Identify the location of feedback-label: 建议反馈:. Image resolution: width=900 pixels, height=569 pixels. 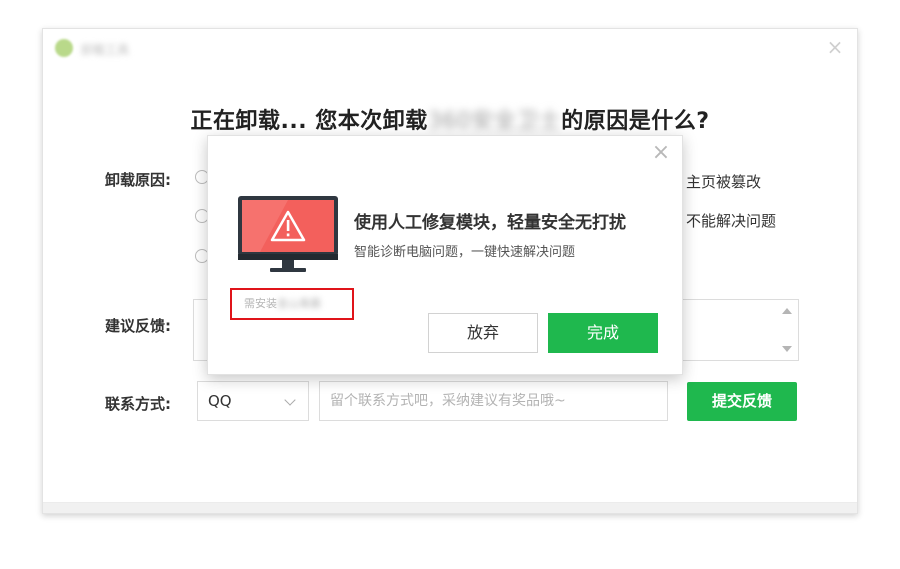
(138, 326).